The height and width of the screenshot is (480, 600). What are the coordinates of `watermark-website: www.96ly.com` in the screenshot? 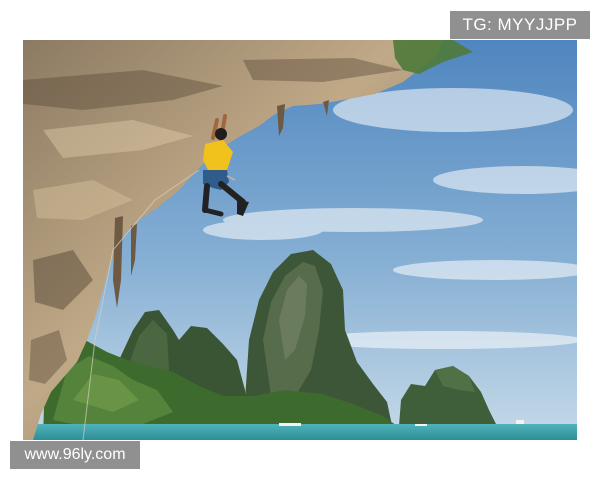 It's located at (75, 455).